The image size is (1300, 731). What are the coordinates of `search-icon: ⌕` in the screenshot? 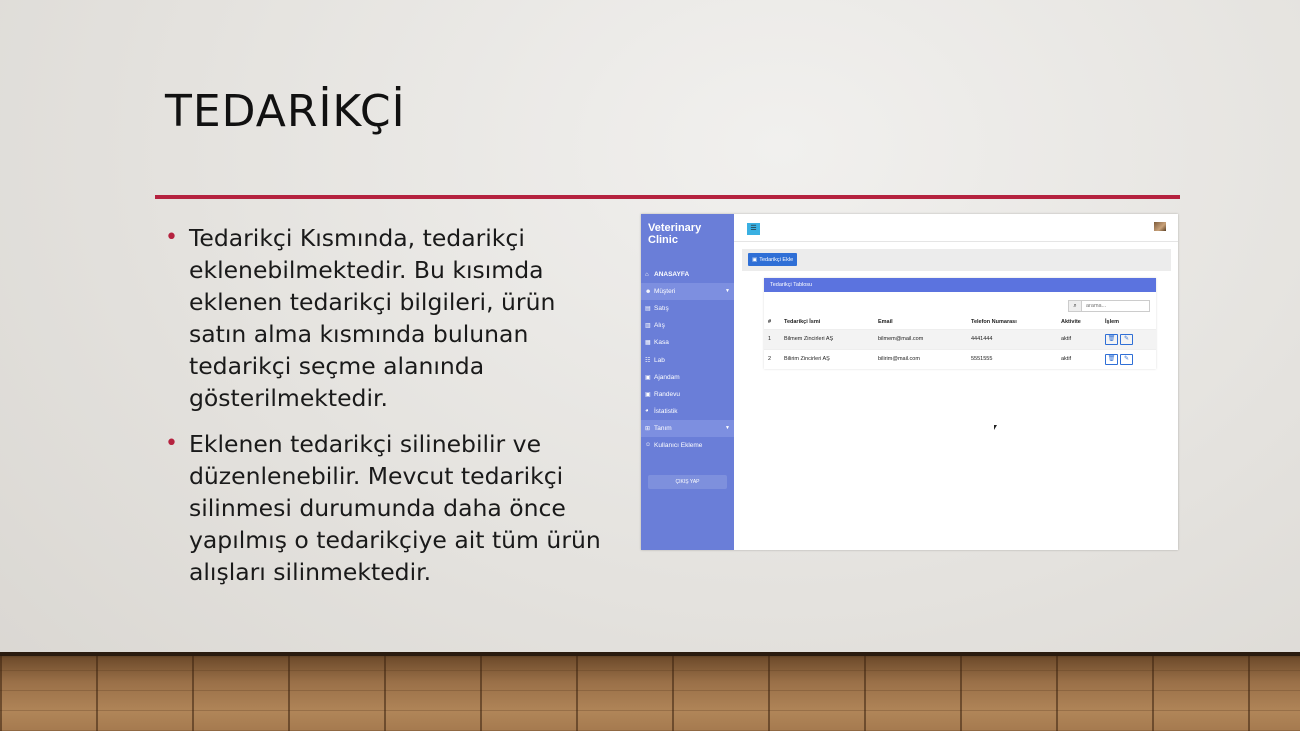 It's located at (1075, 306).